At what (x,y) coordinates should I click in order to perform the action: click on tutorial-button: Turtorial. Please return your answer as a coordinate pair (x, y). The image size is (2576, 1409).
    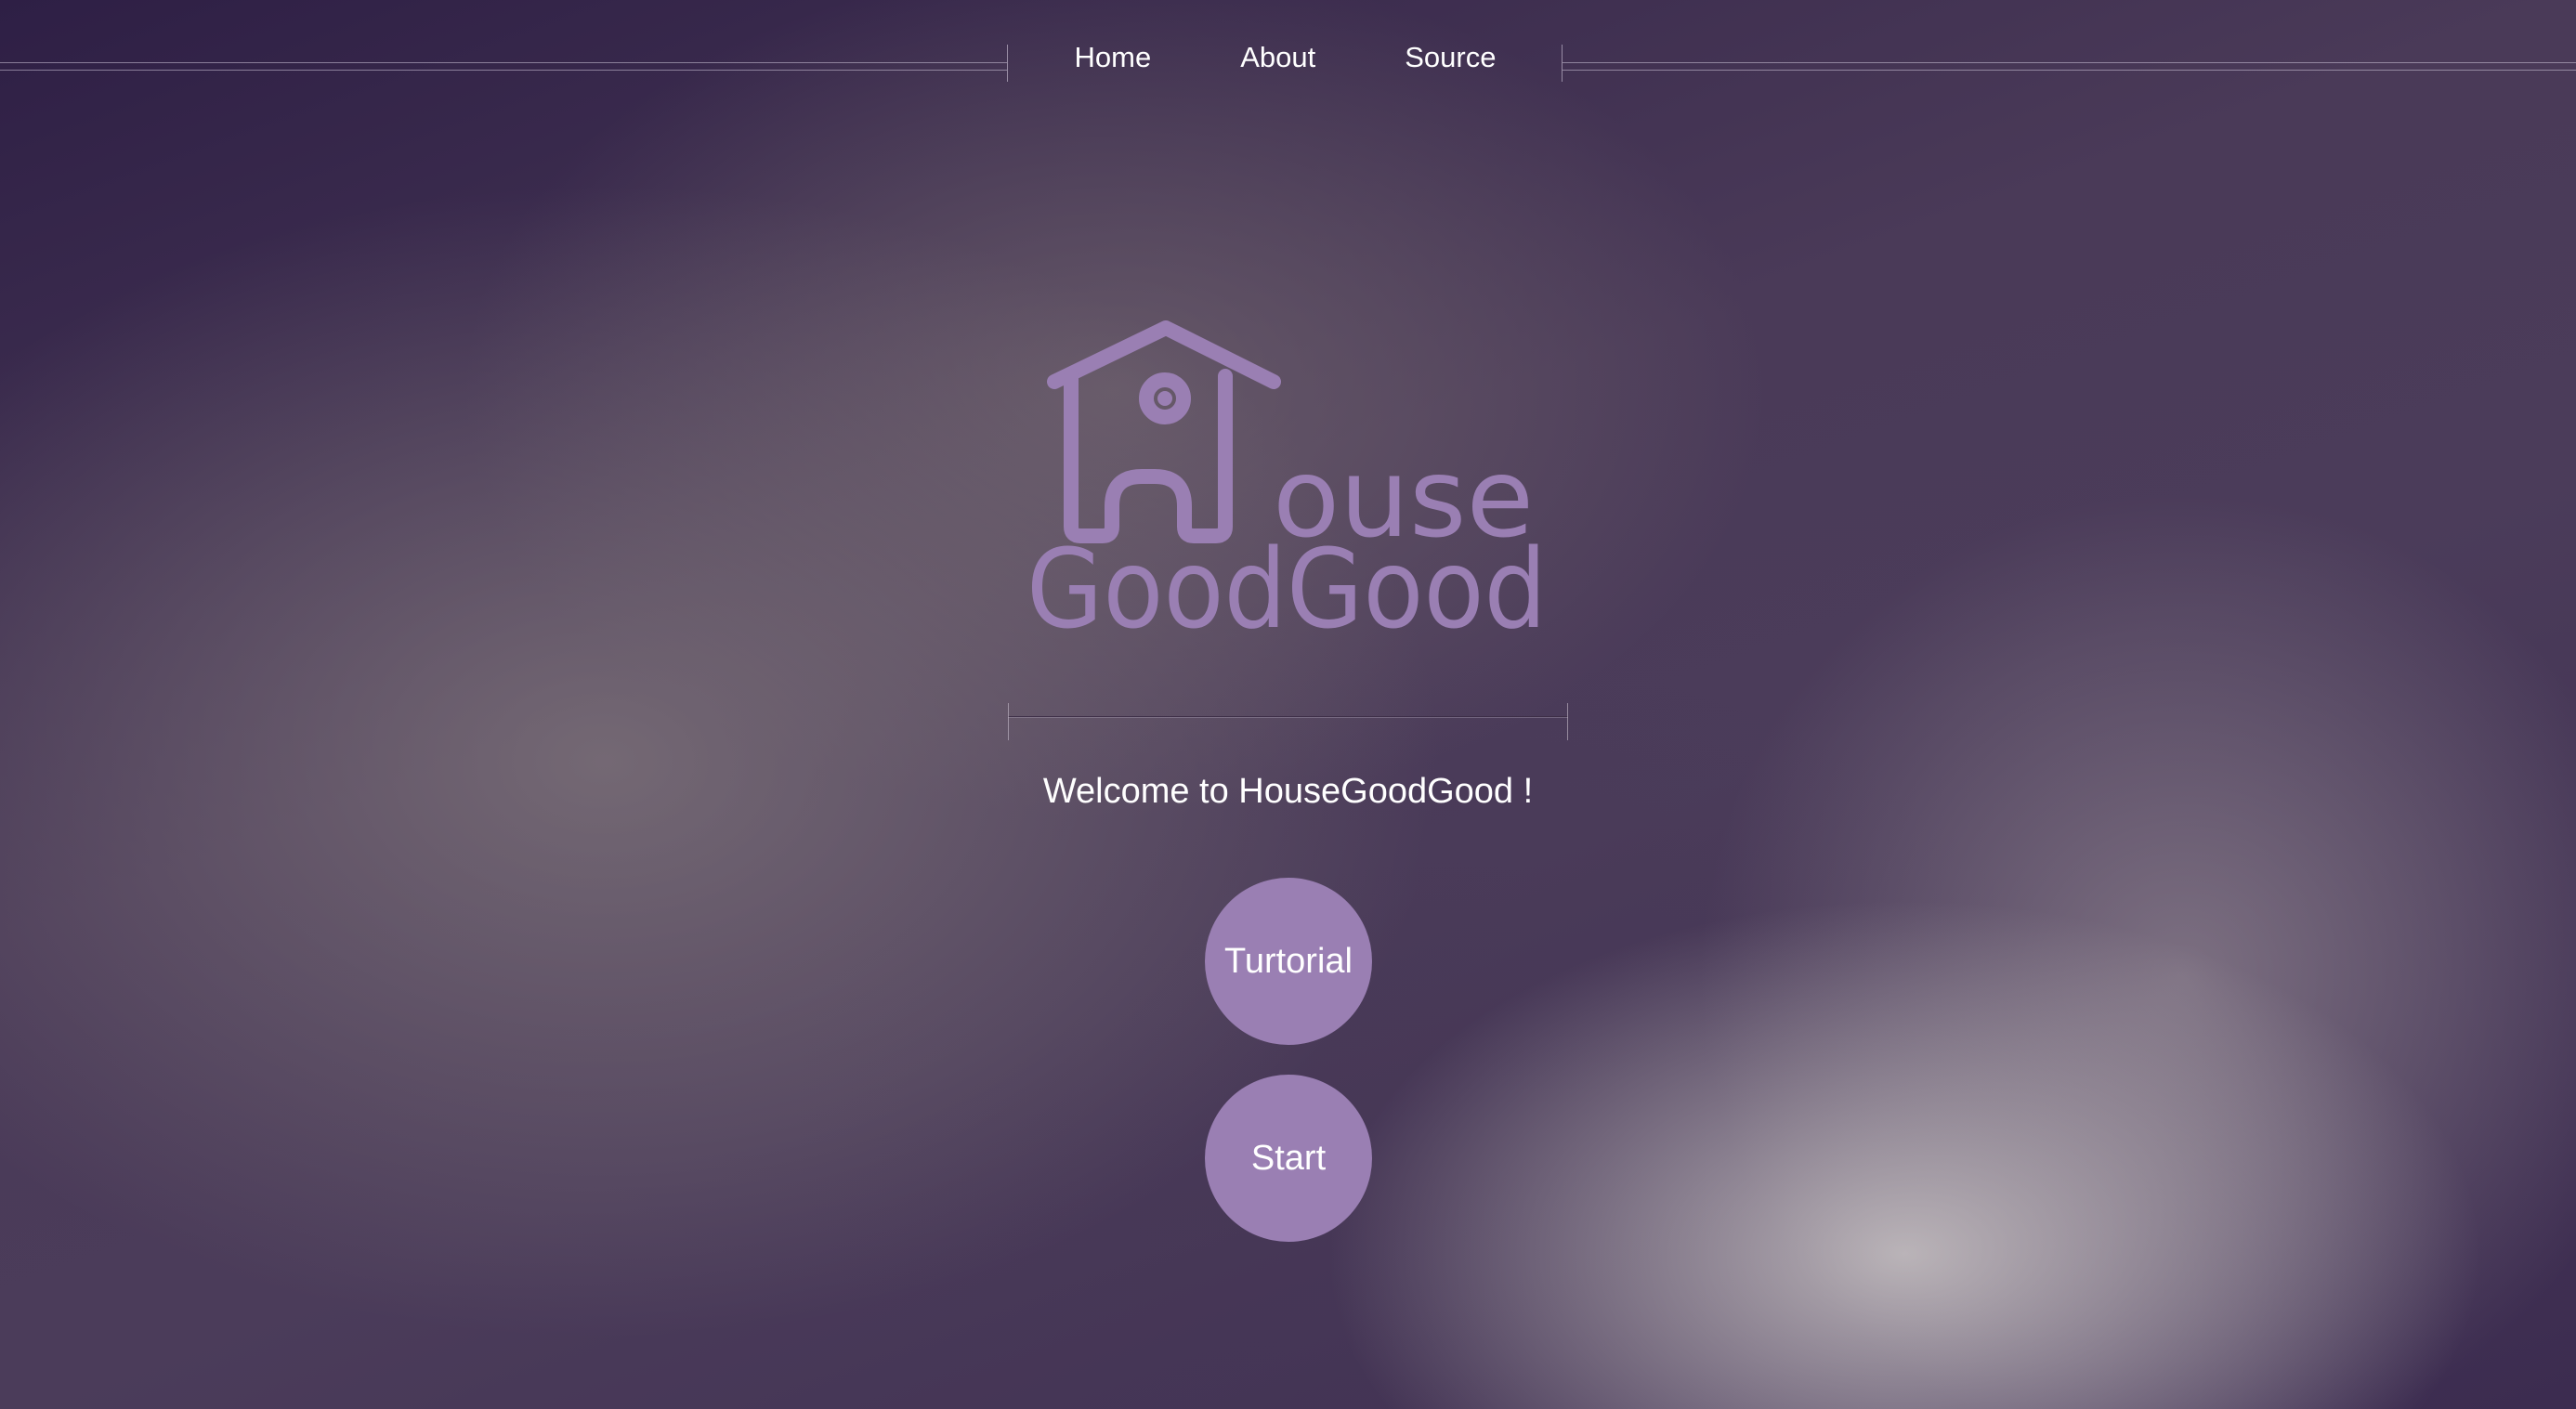
    Looking at the image, I should click on (1289, 962).